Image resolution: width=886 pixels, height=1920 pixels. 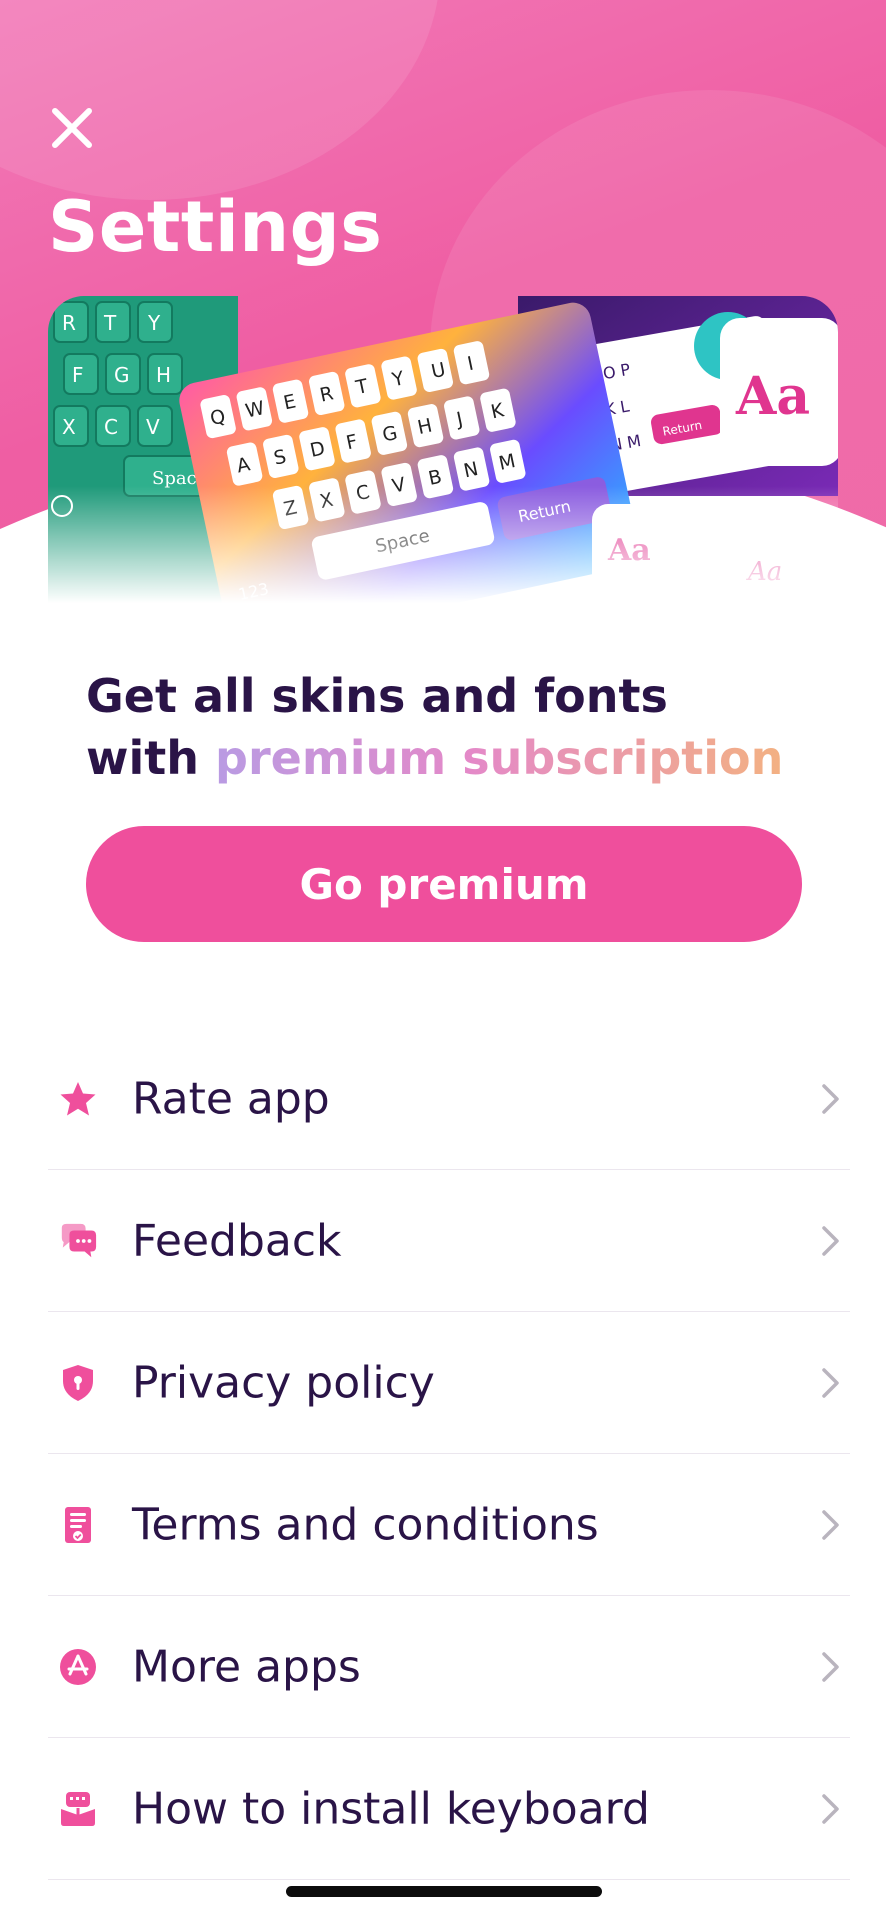 I want to click on keyboard-install-icon, so click(x=78, y=1809).